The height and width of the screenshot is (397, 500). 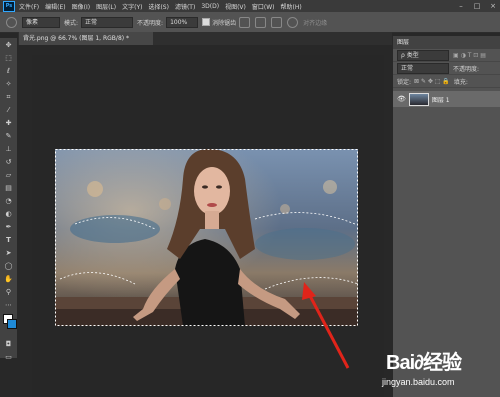 What do you see at coordinates (441, 99) in the screenshot?
I see `layer-name: 图层 1` at bounding box center [441, 99].